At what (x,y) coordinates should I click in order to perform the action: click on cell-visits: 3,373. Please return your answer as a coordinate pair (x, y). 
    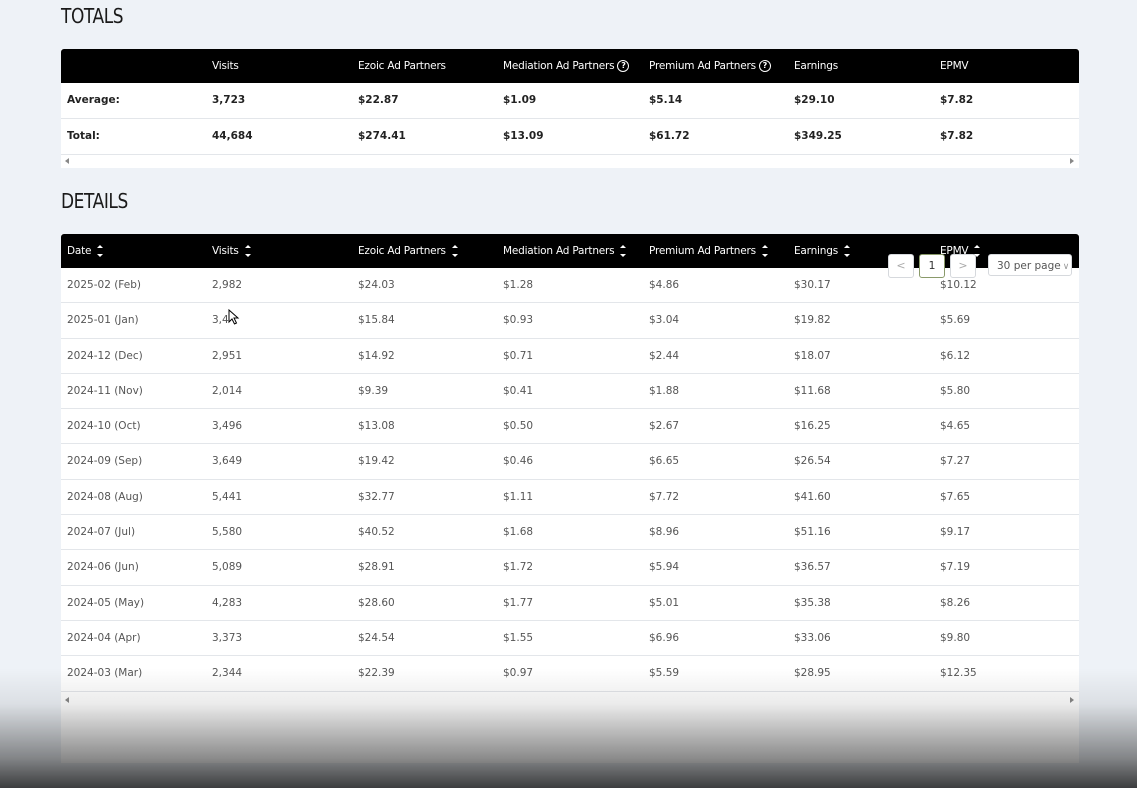
    Looking at the image, I should click on (227, 637).